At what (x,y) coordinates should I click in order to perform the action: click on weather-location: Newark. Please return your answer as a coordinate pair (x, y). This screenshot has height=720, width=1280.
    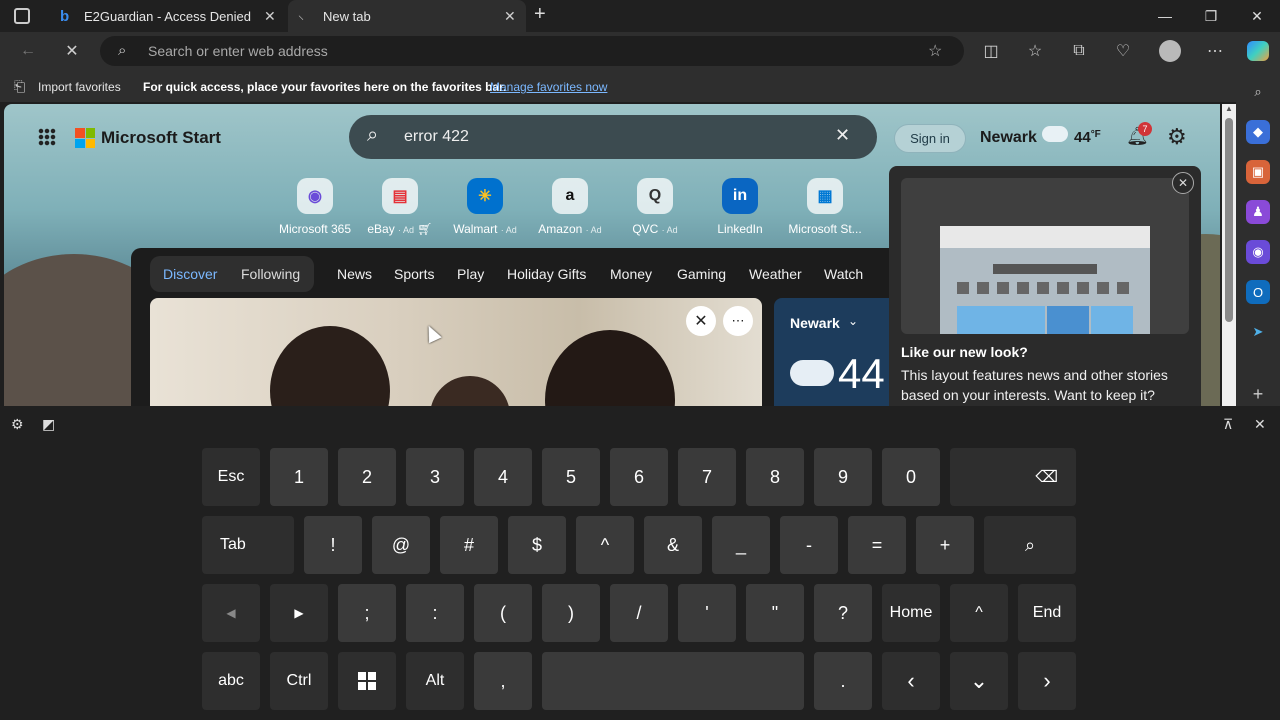
    Looking at the image, I should click on (1008, 138).